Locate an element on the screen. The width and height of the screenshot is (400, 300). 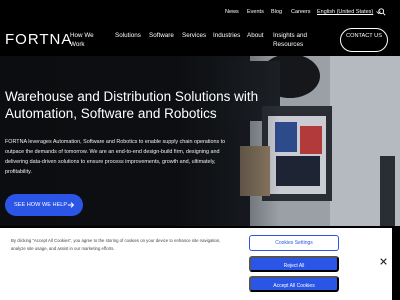
language-selector: English (United States) is located at coordinates (349, 12).